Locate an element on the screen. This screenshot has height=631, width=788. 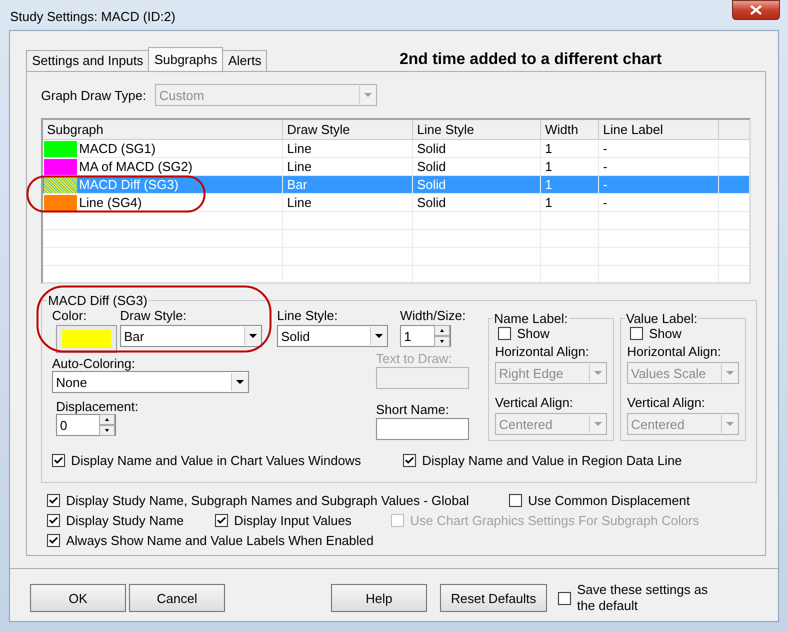
field-label: Short Name: is located at coordinates (413, 409).